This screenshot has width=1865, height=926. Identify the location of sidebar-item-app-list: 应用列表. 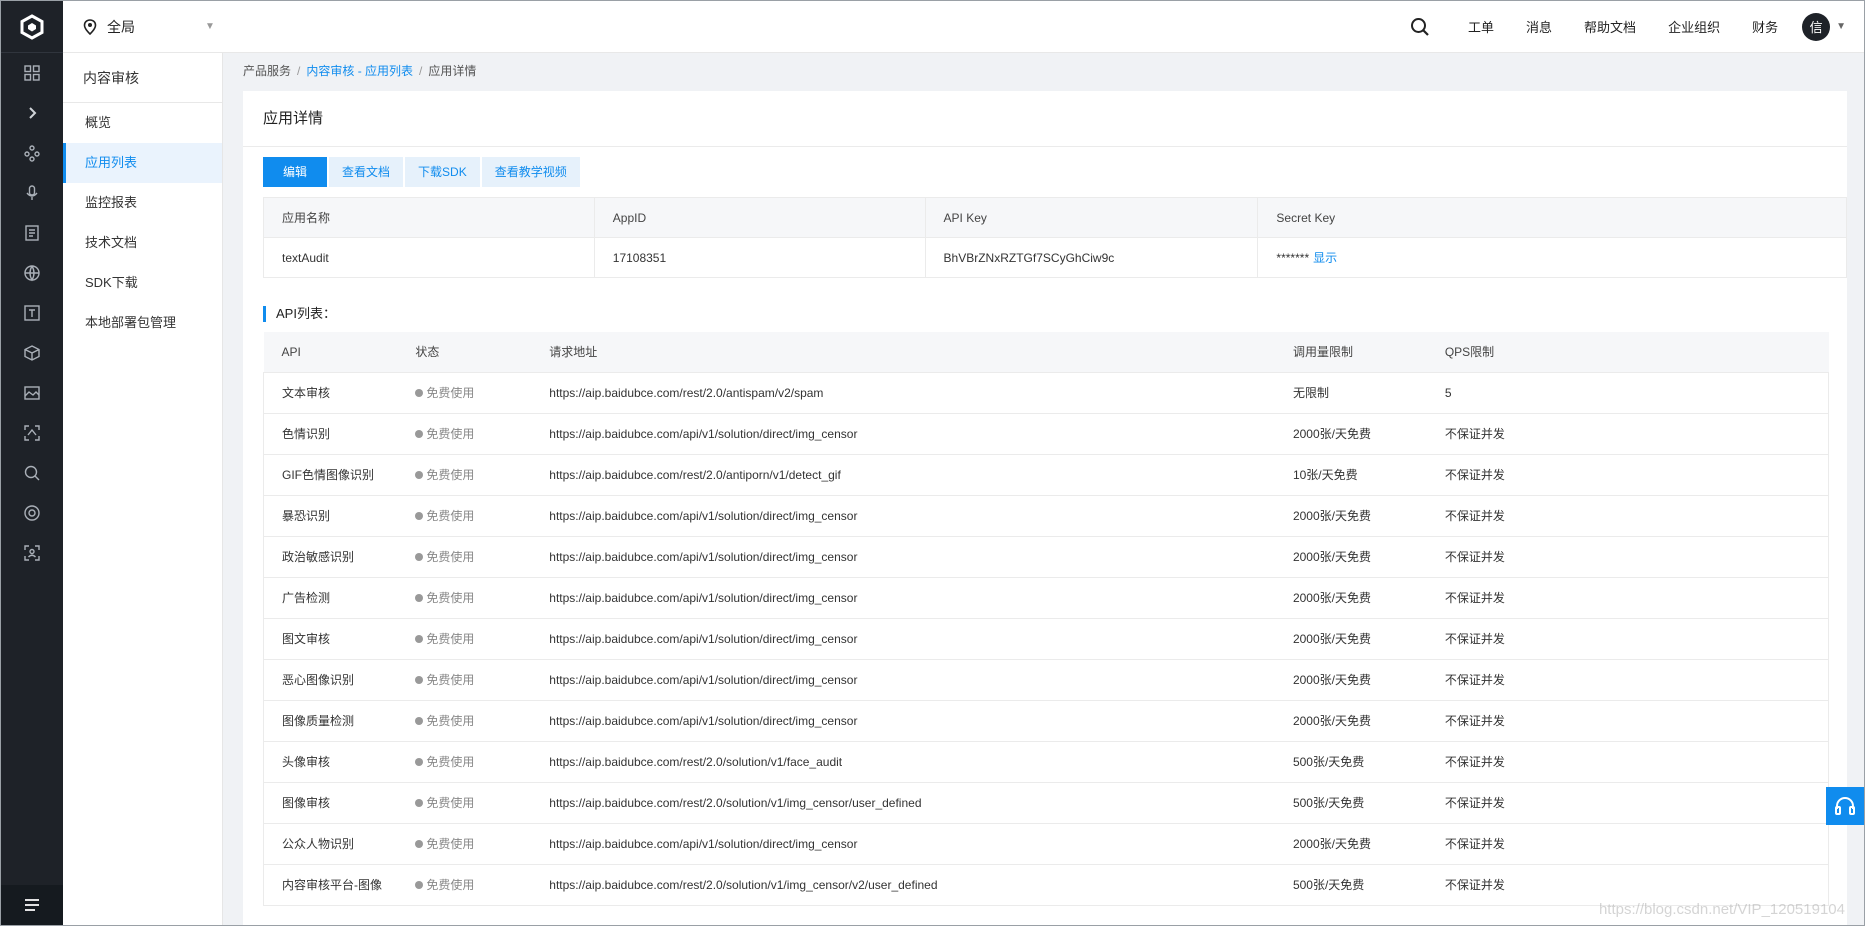
(142, 163).